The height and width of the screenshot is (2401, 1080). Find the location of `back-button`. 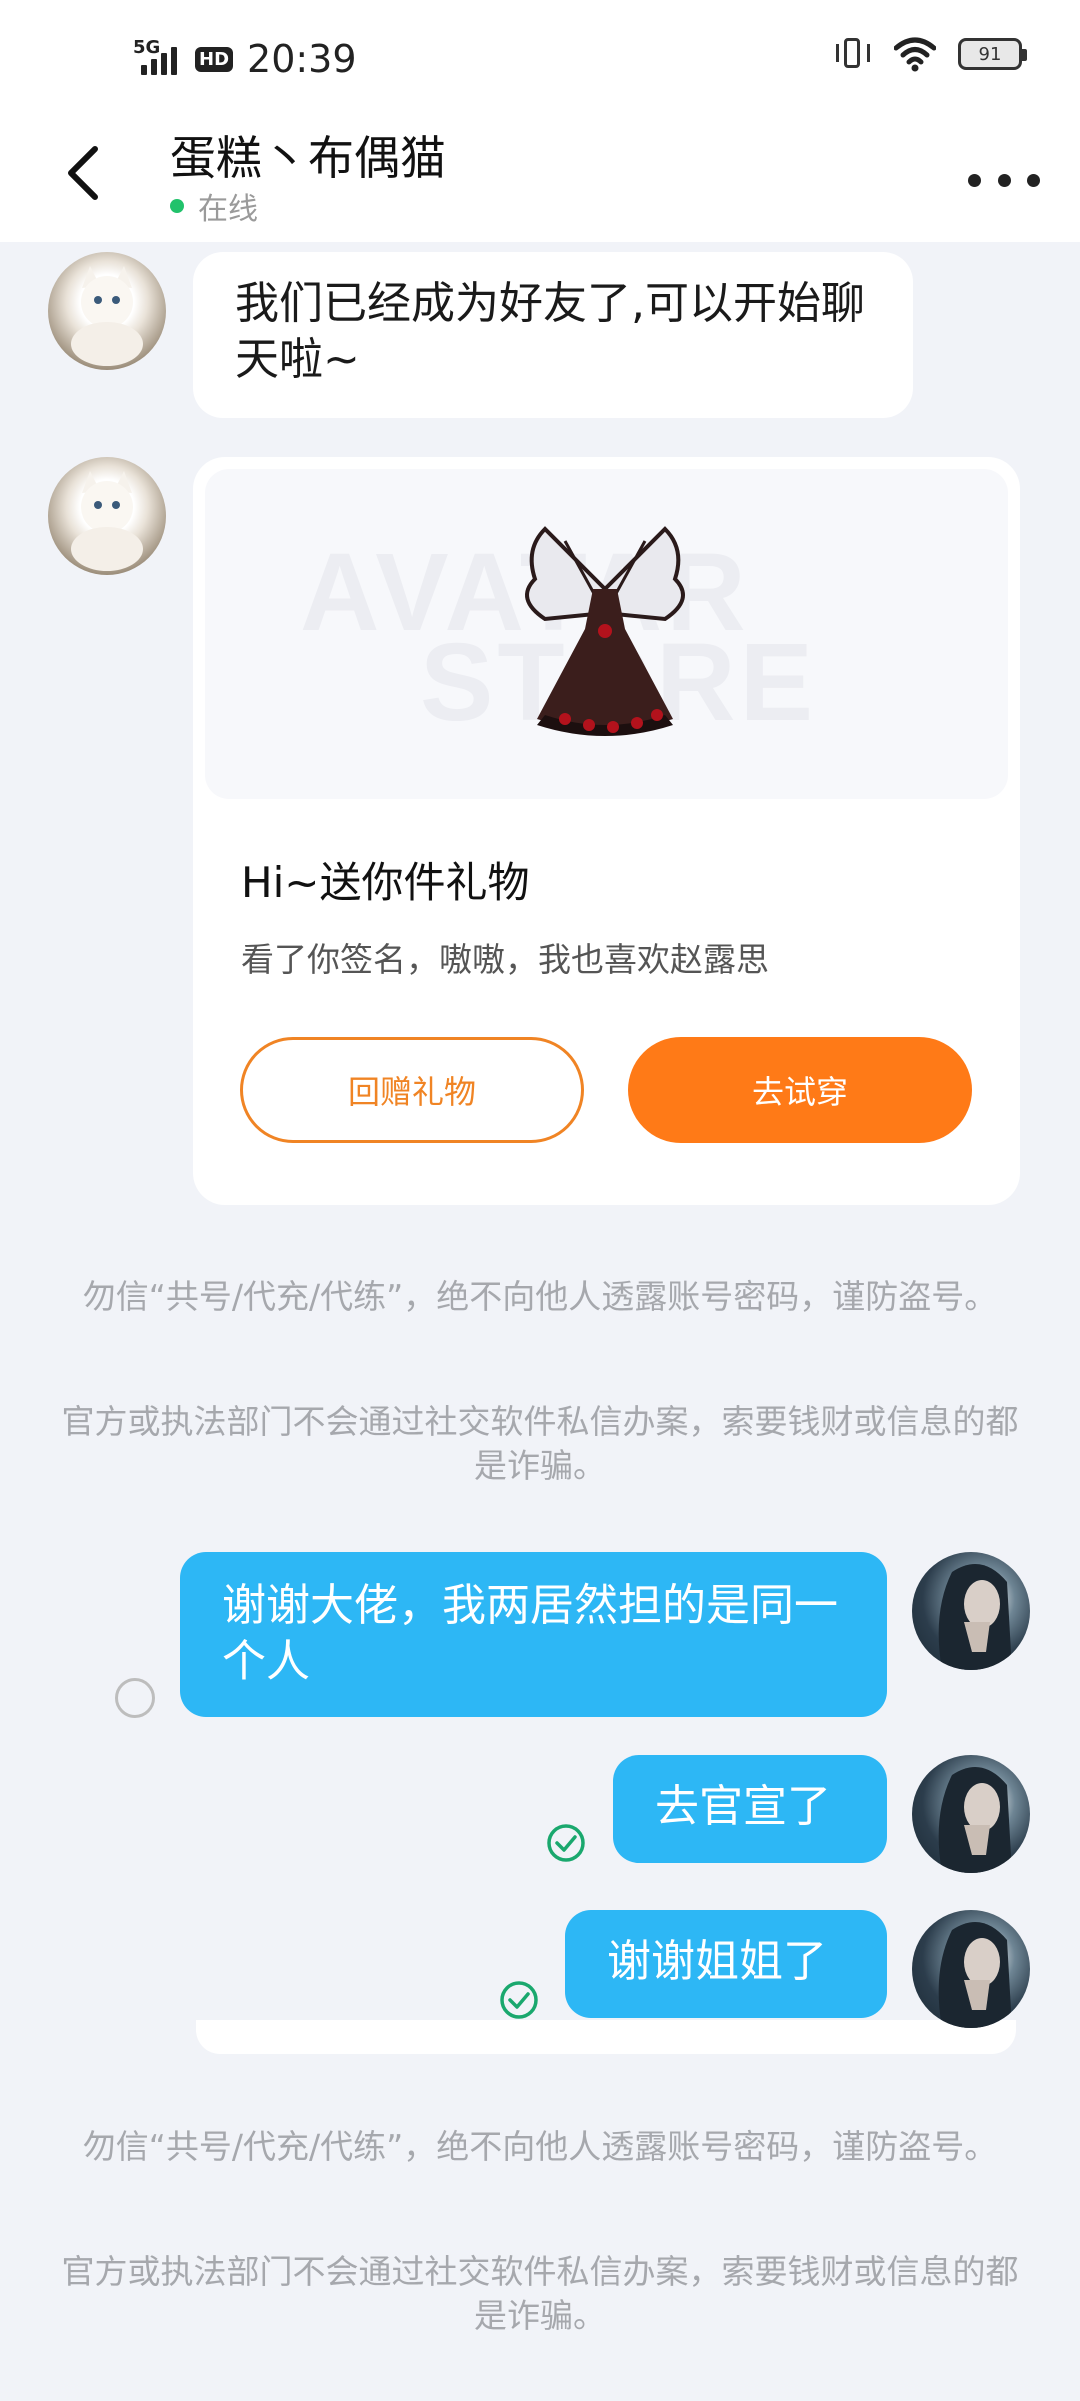

back-button is located at coordinates (83, 173).